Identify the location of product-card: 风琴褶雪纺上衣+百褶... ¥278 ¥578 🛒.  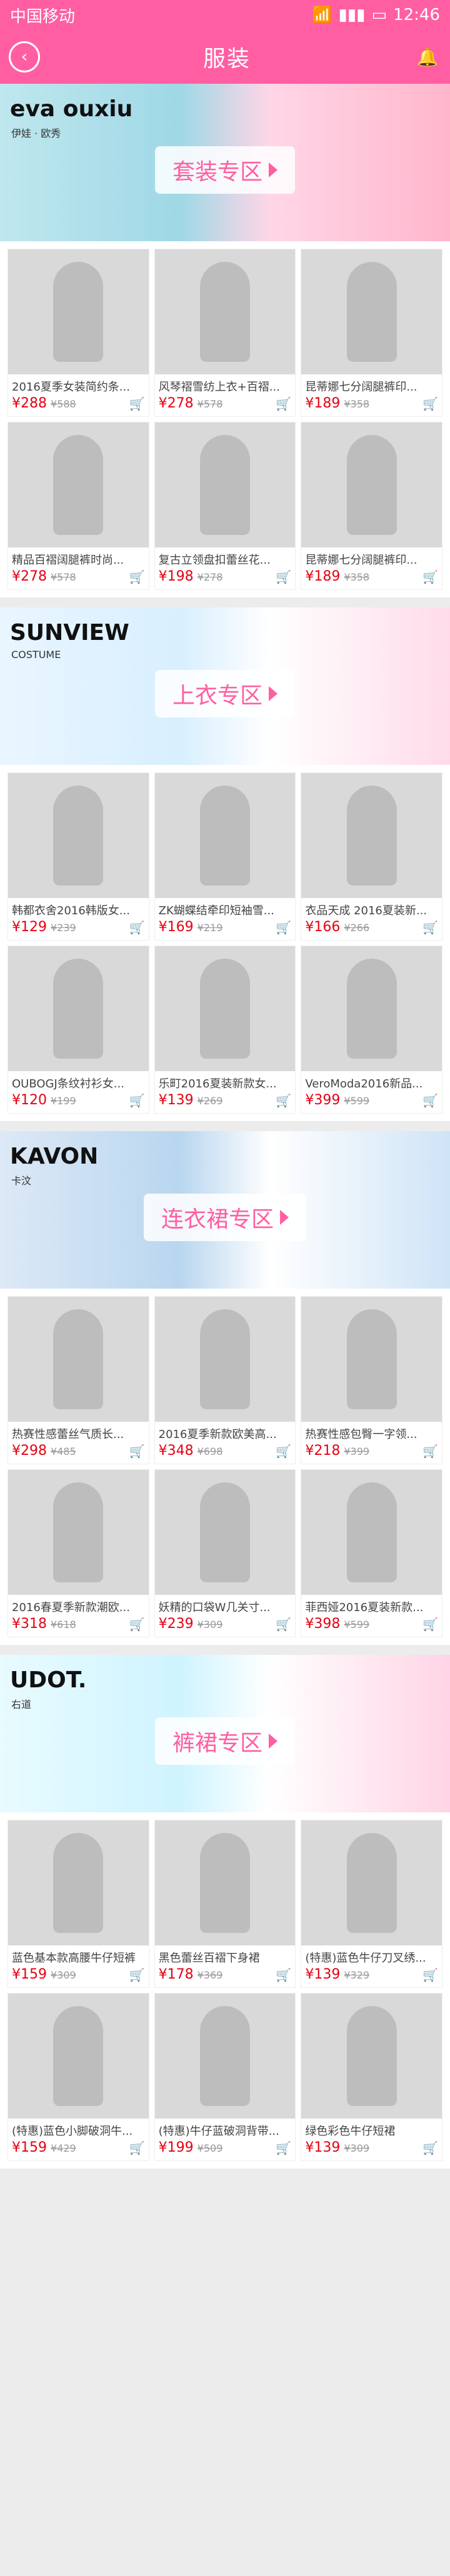
(225, 333).